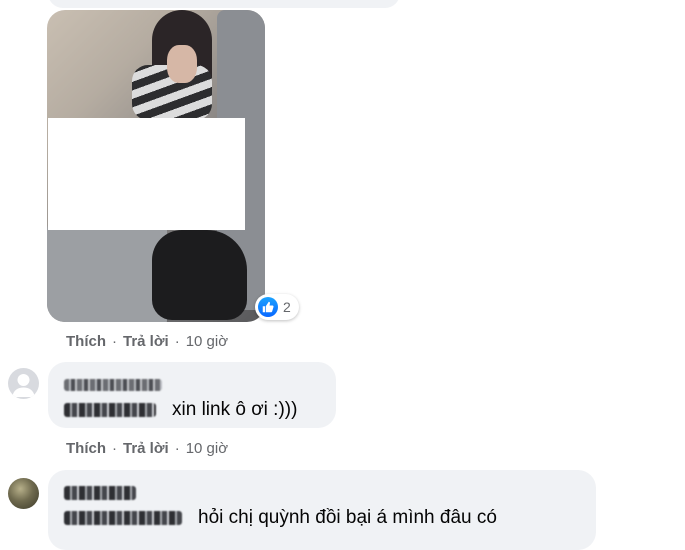  I want to click on comment-bubble: hỏi chị quỳnh đồi bại á mình đâu có, so click(322, 510).